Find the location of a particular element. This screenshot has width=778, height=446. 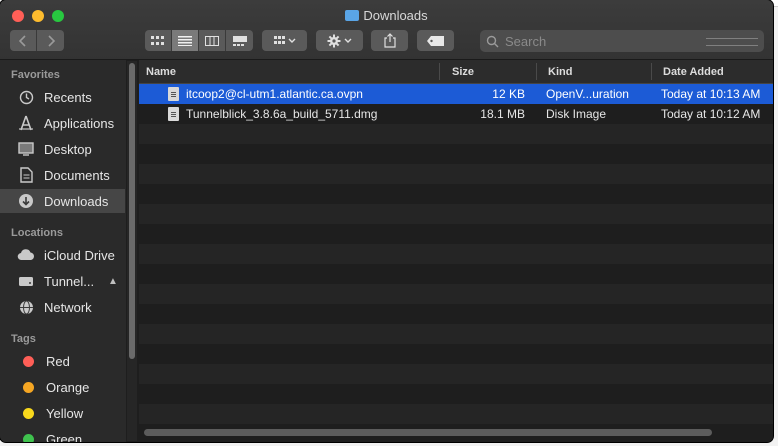

chevron-left-icon is located at coordinates (22, 40).